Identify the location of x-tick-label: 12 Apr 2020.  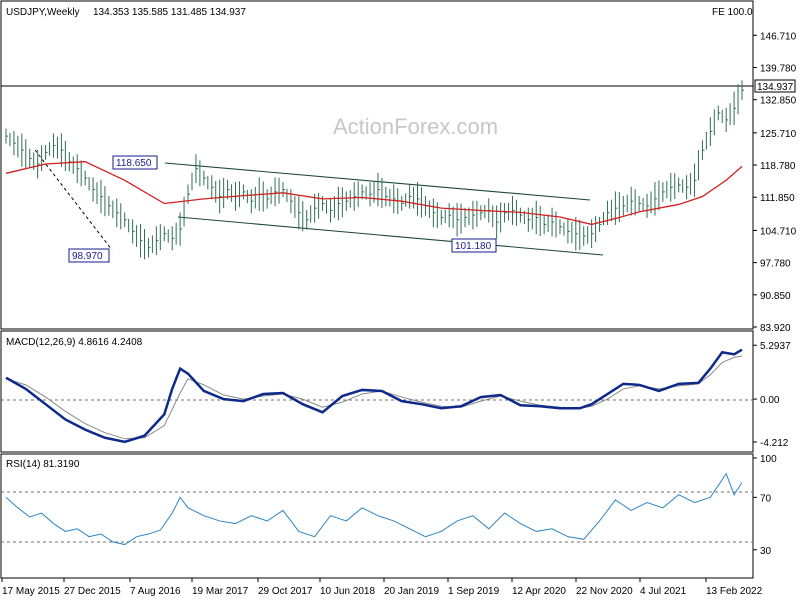
(539, 591).